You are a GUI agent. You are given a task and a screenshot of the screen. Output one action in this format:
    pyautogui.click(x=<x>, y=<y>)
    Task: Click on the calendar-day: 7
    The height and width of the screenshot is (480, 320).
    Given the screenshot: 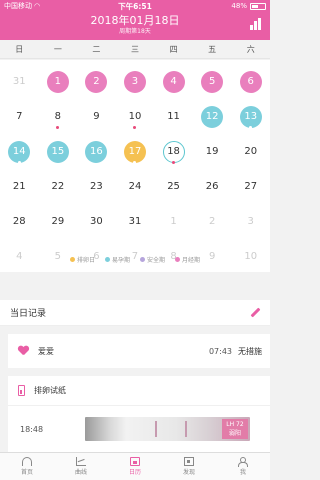 What is the action you would take?
    pyautogui.click(x=19, y=116)
    